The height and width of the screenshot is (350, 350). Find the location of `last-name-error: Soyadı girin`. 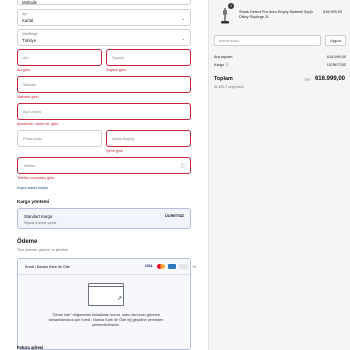

last-name-error: Soyadı girin is located at coordinates (116, 70).